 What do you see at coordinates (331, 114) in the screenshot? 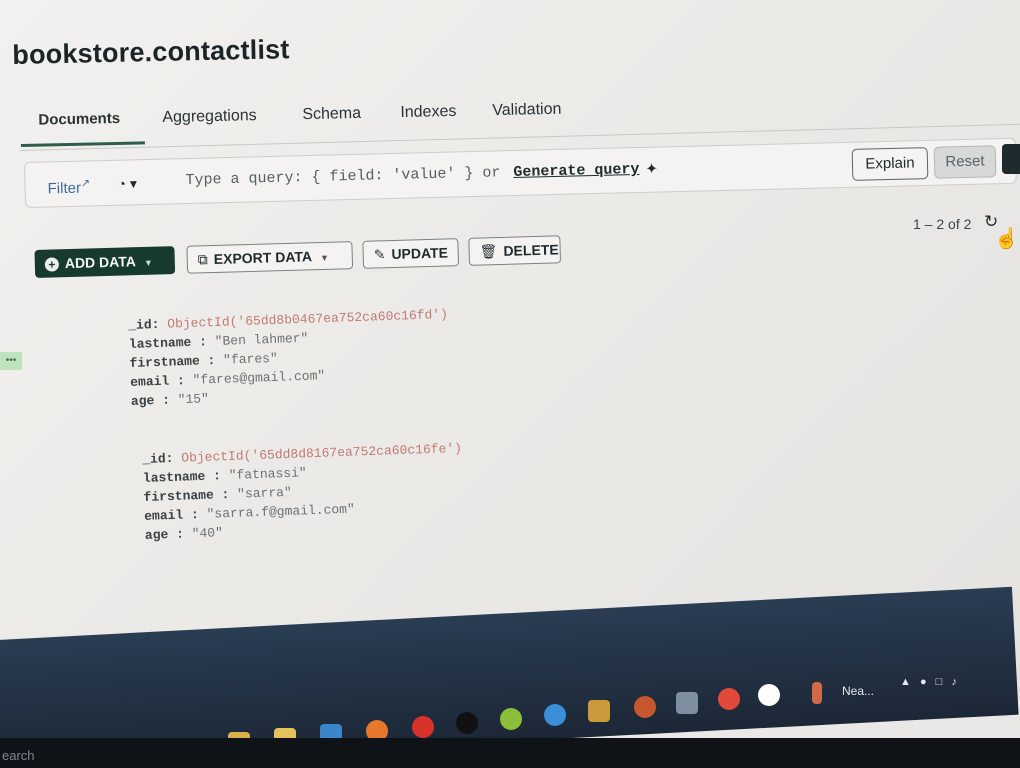
I see `tab-schema: Schema` at bounding box center [331, 114].